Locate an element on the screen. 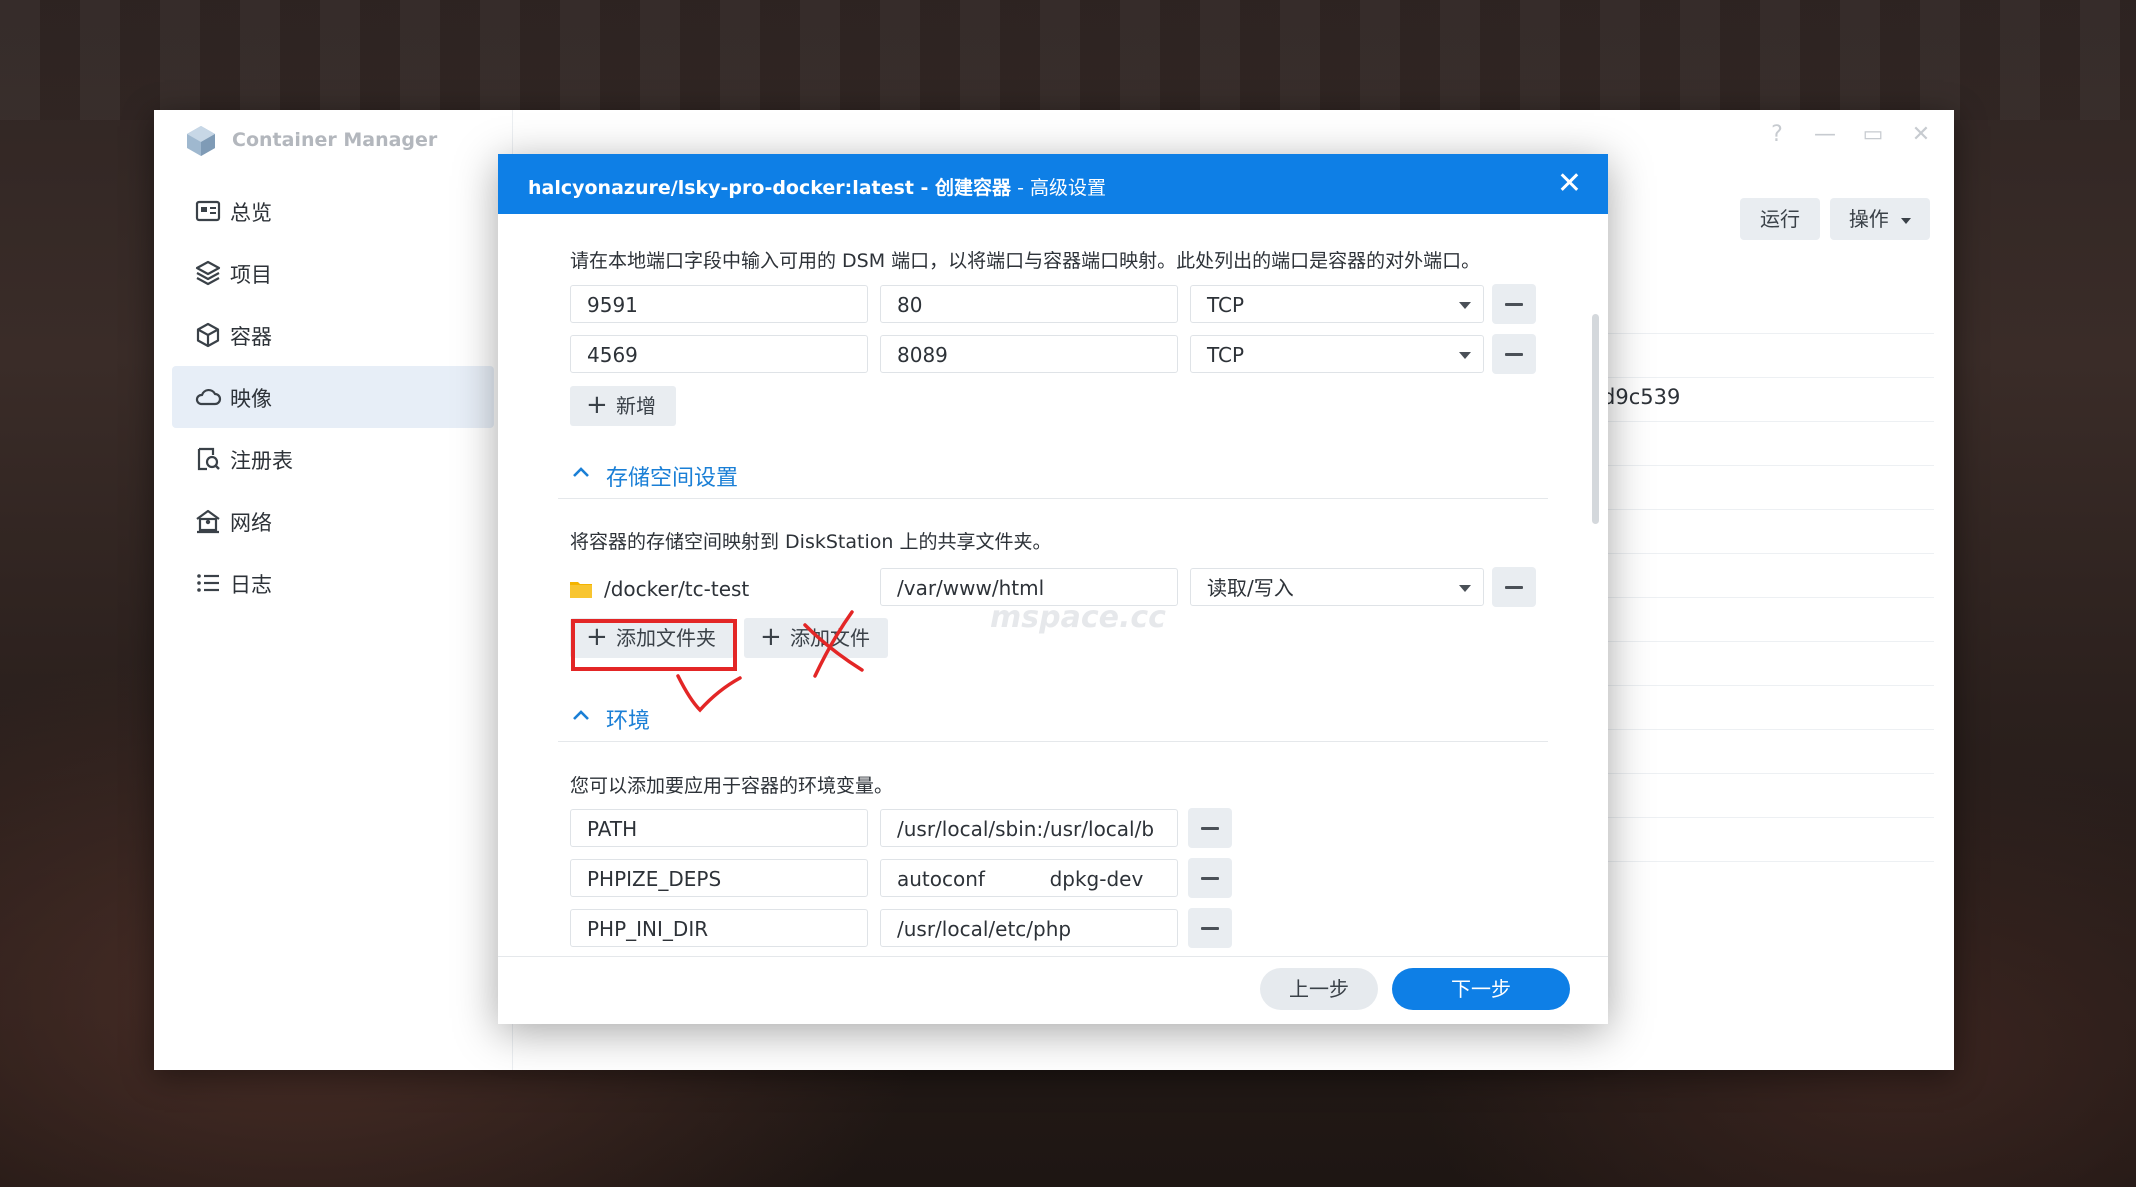  layers-icon is located at coordinates (208, 273).